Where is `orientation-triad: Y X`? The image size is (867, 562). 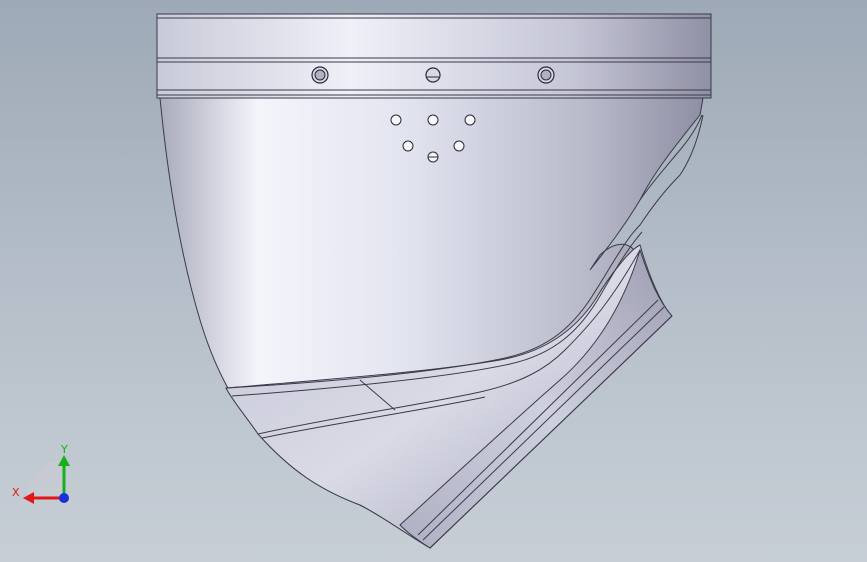 orientation-triad: Y X is located at coordinates (45, 473).